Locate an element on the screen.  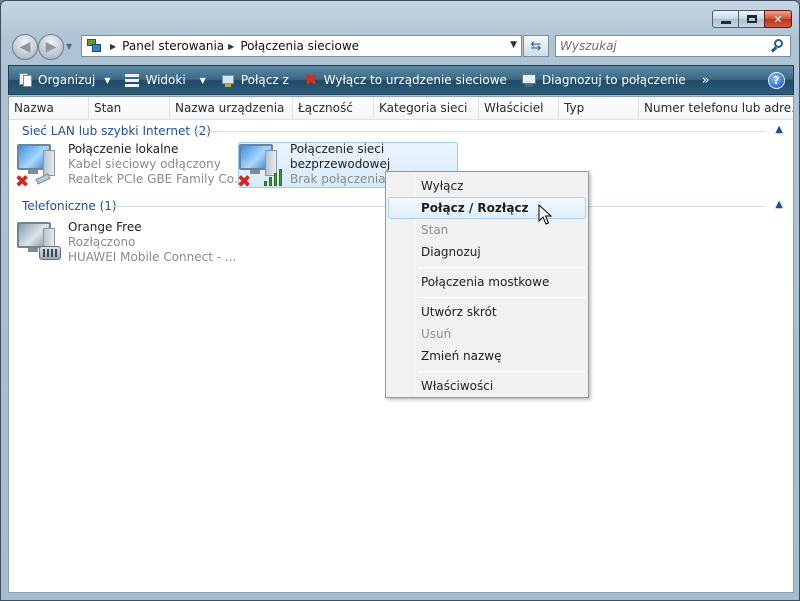
item-name: Połączenie sieci is located at coordinates (337, 149).